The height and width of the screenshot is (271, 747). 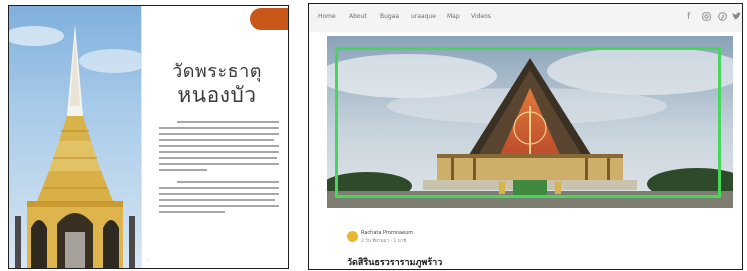 I want to click on facebook-icon: f, so click(x=688, y=17).